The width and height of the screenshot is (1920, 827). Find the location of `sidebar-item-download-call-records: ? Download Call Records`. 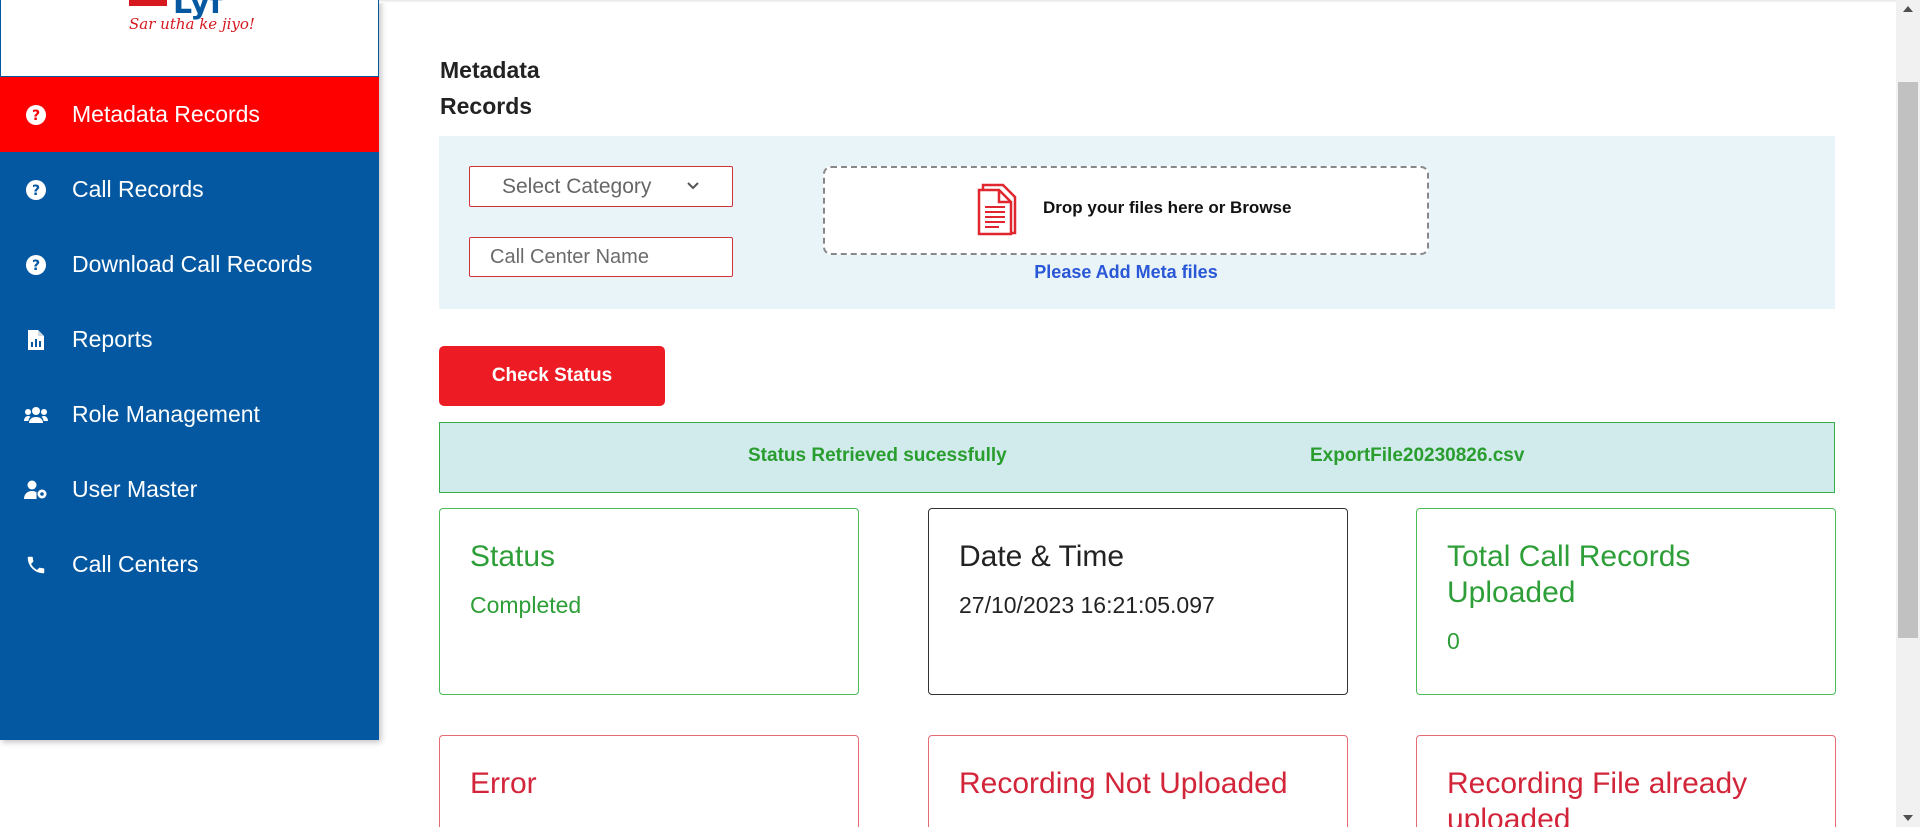

sidebar-item-download-call-records: ? Download Call Records is located at coordinates (189, 264).